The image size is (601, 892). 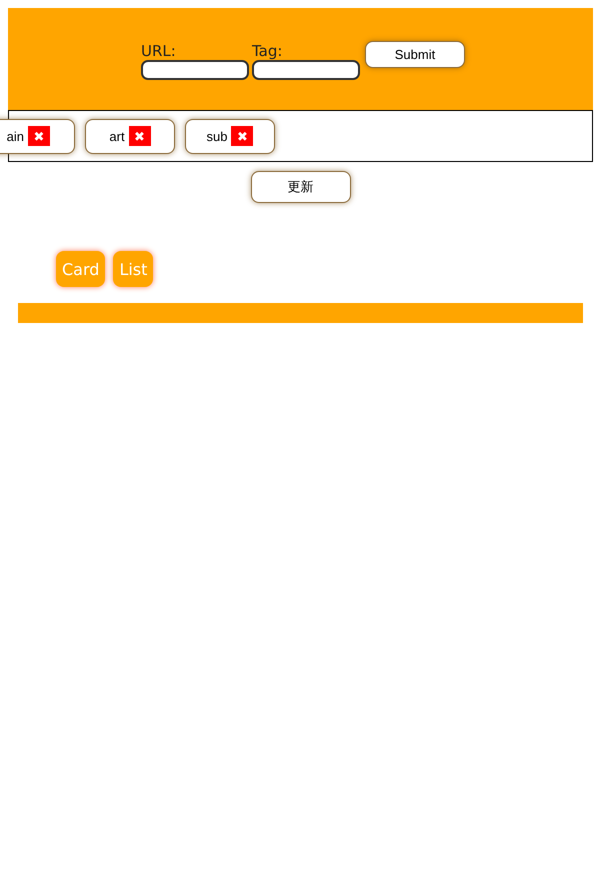 I want to click on tag-label: Tag:, so click(x=268, y=51).